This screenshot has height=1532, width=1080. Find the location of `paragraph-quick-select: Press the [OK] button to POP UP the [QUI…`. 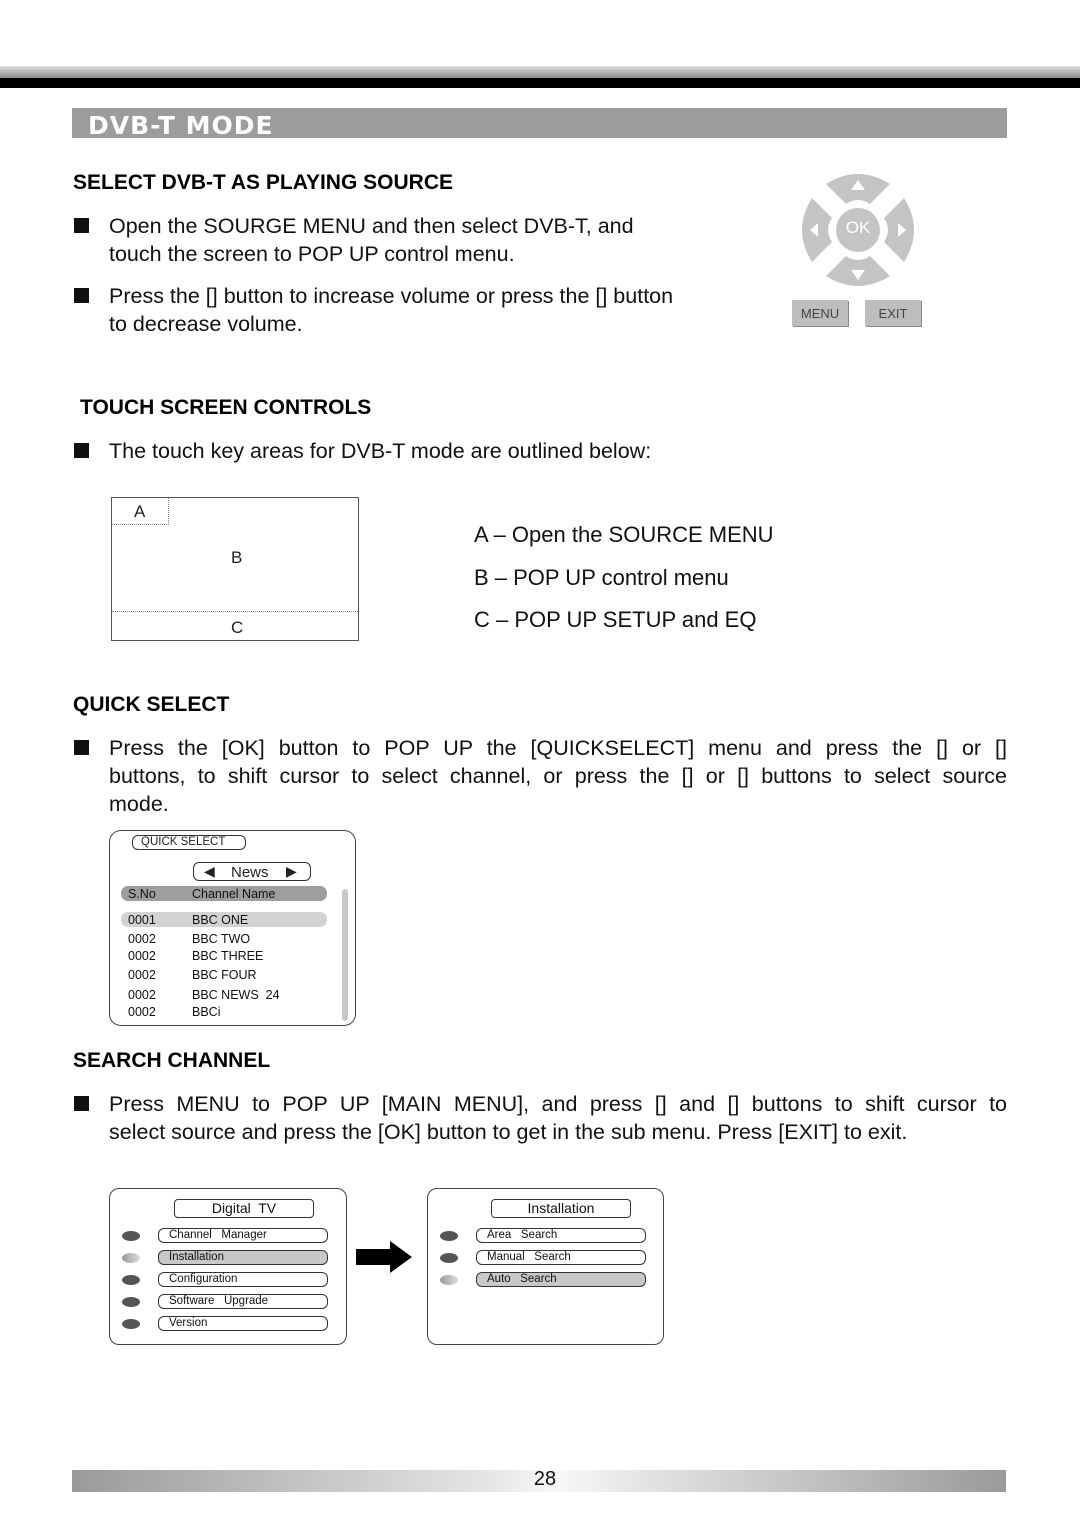

paragraph-quick-select: Press the [OK] button to POP UP the [QUI… is located at coordinates (558, 776).